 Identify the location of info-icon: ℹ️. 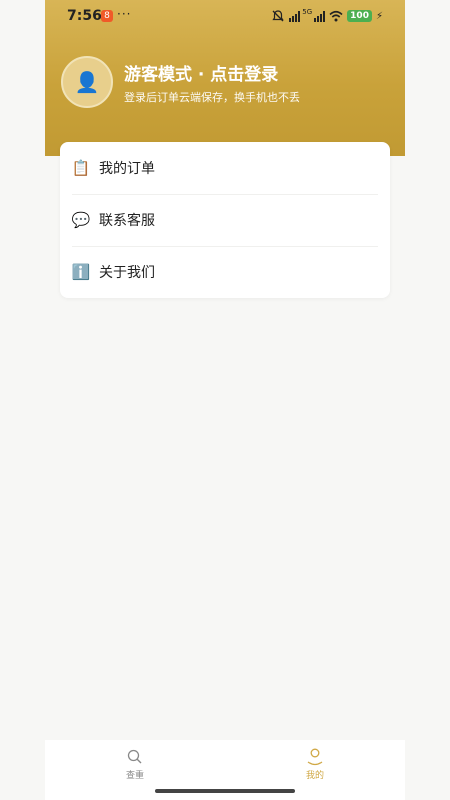
(81, 272).